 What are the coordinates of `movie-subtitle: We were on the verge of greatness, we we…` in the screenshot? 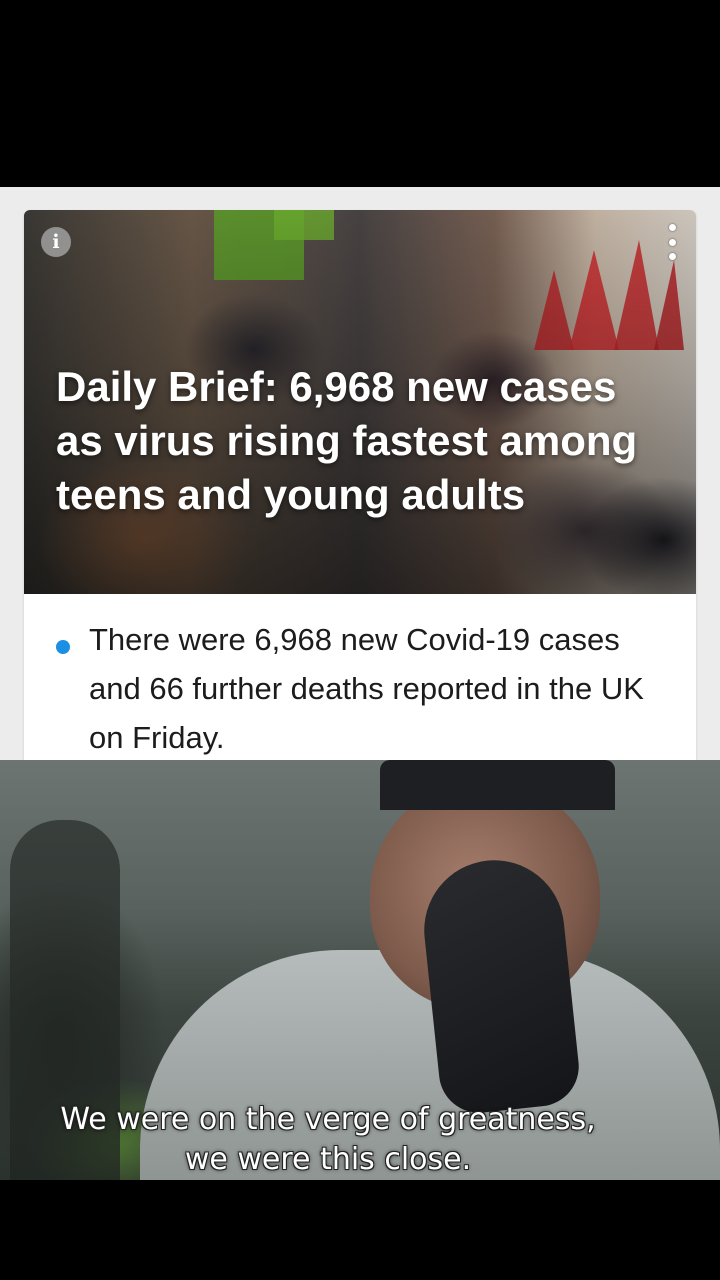 It's located at (328, 1140).